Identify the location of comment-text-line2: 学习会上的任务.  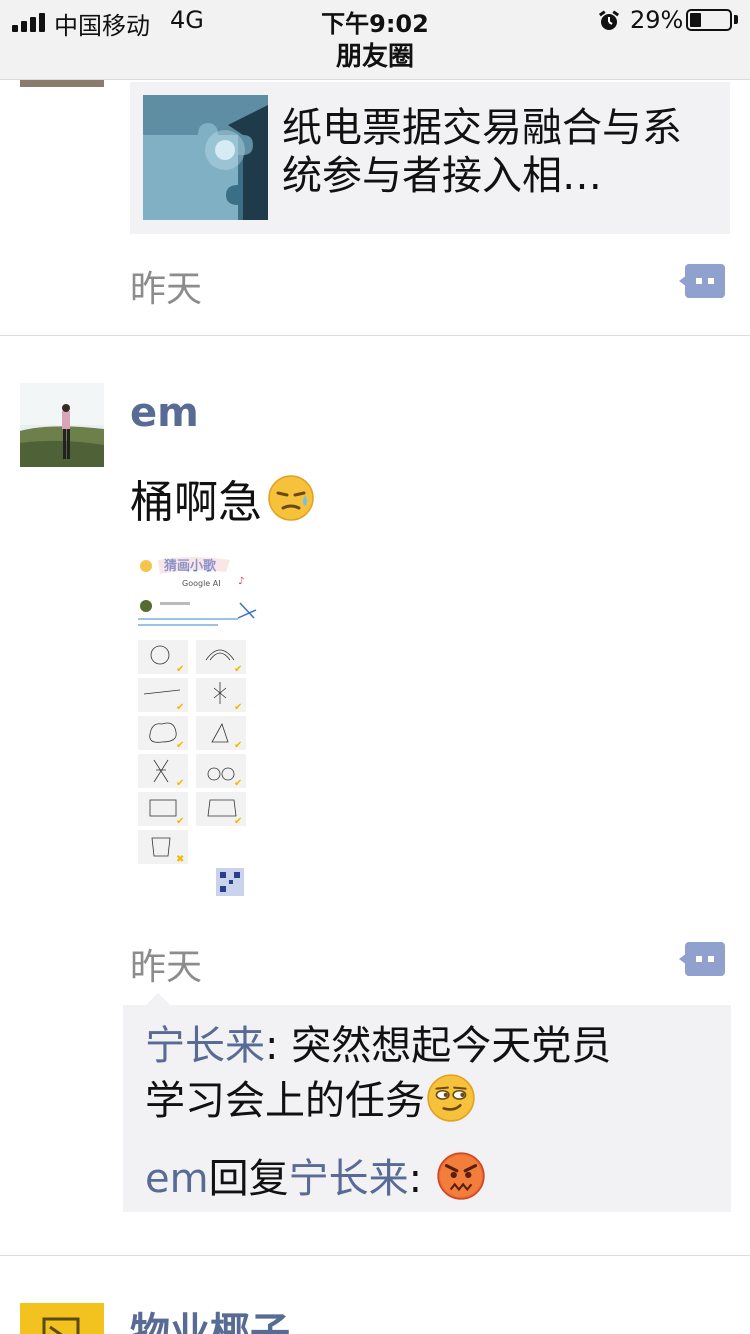
(285, 1101).